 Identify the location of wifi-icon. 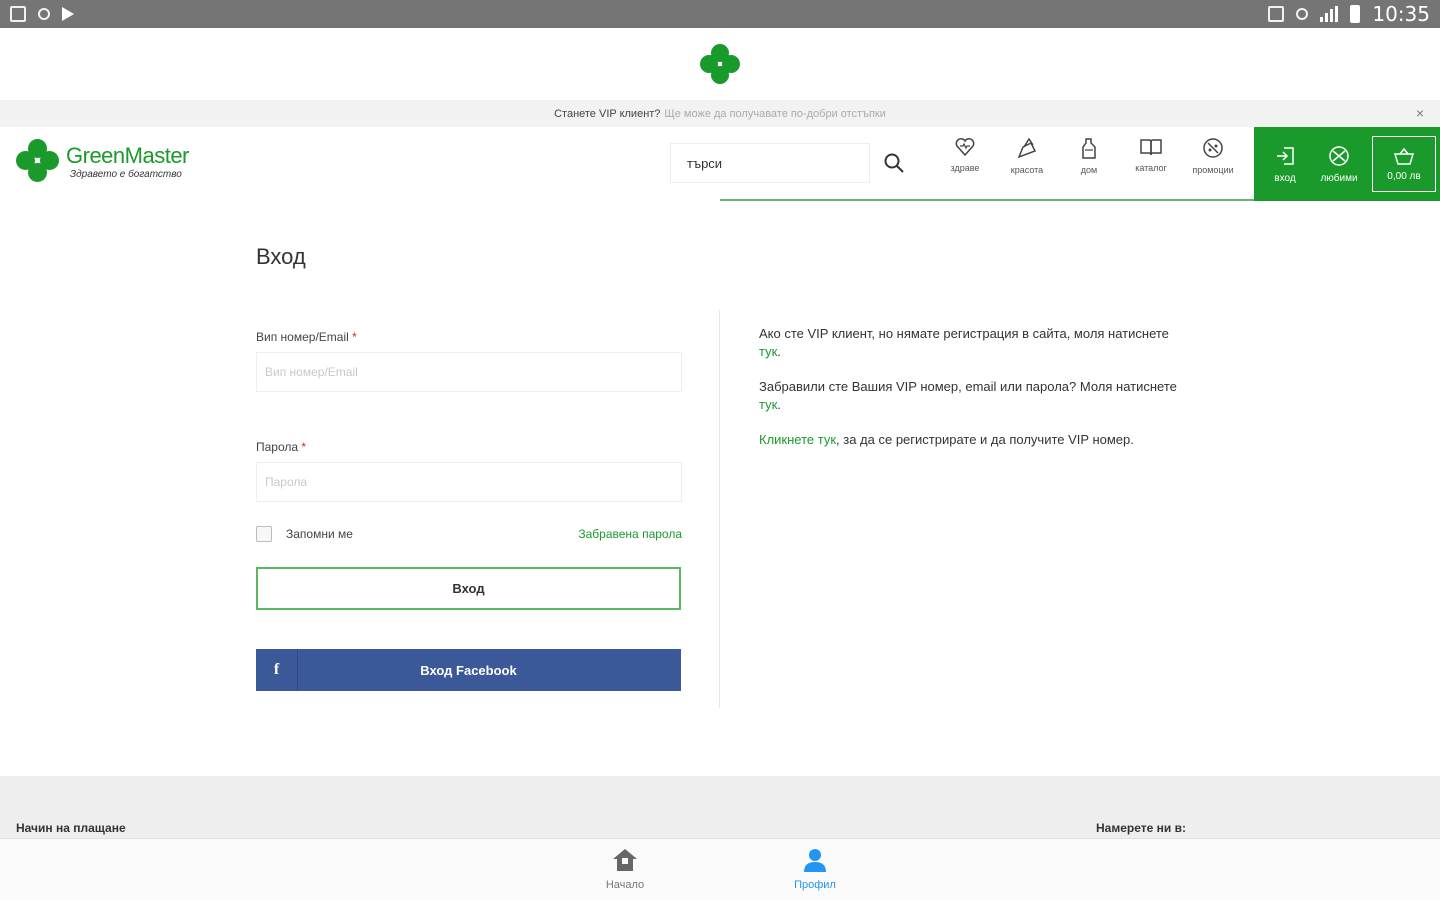
(1302, 14).